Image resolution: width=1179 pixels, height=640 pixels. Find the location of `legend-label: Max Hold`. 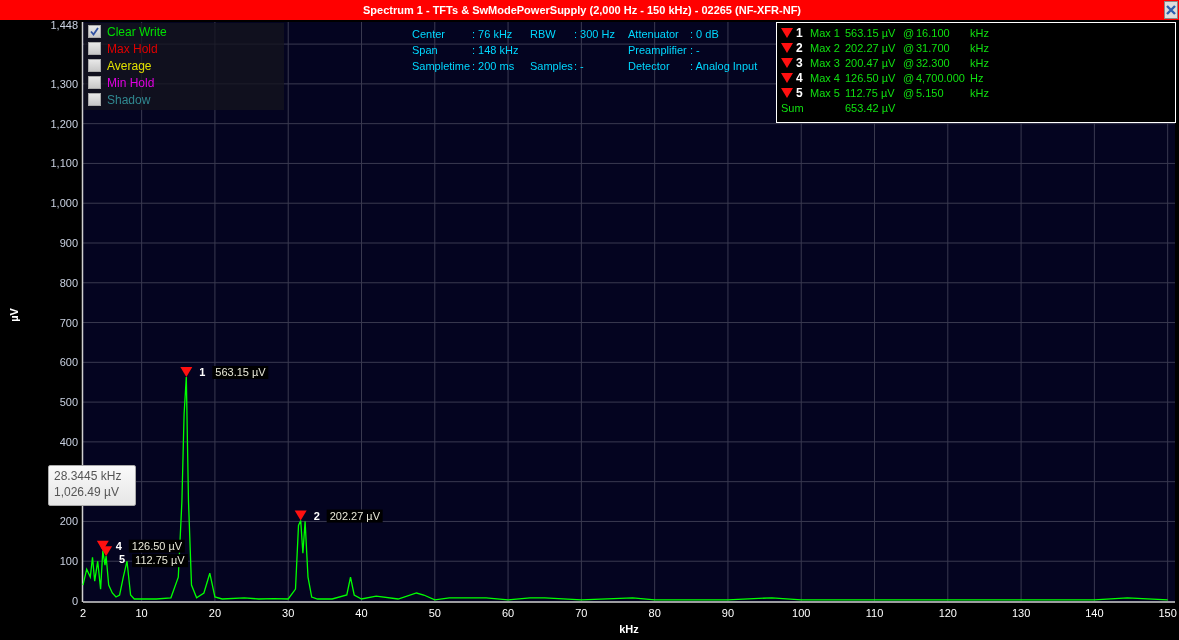

legend-label: Max Hold is located at coordinates (132, 48).